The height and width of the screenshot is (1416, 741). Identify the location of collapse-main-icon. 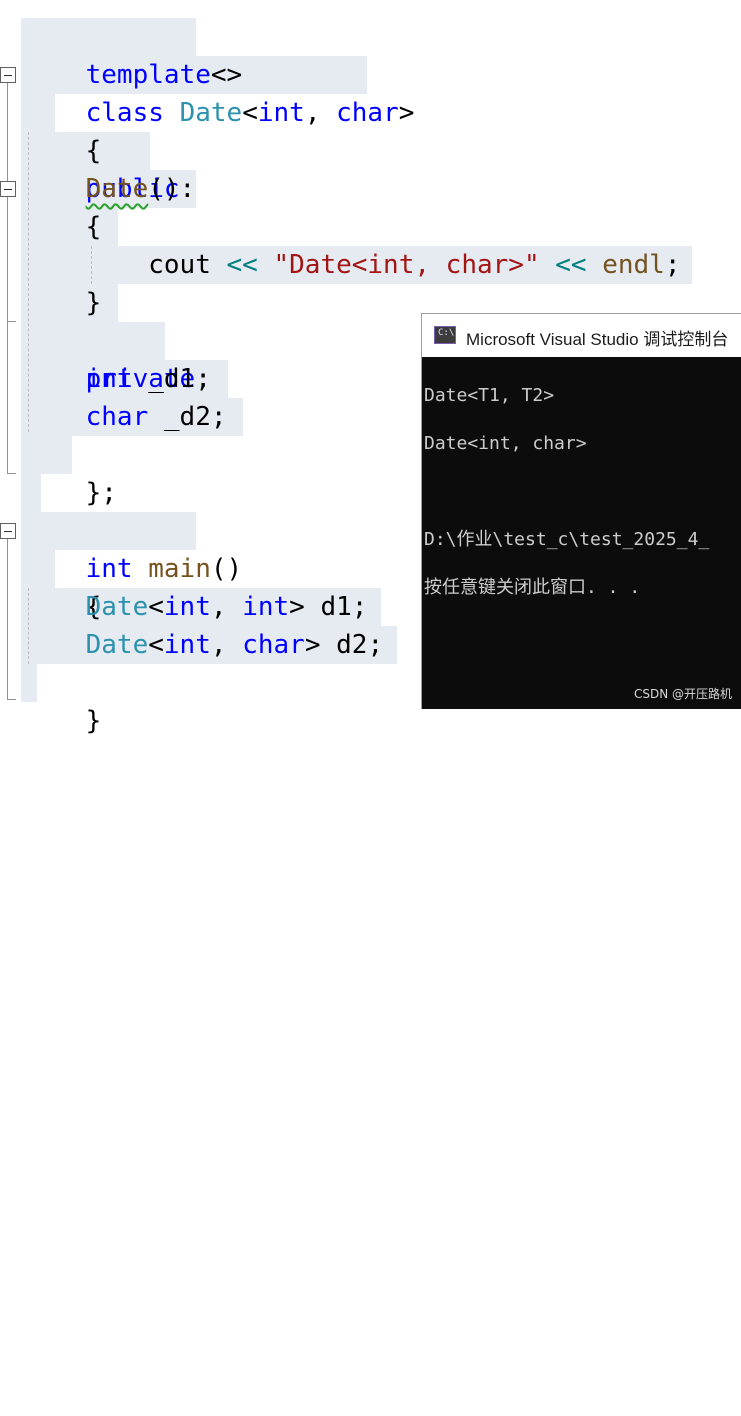
(8, 531).